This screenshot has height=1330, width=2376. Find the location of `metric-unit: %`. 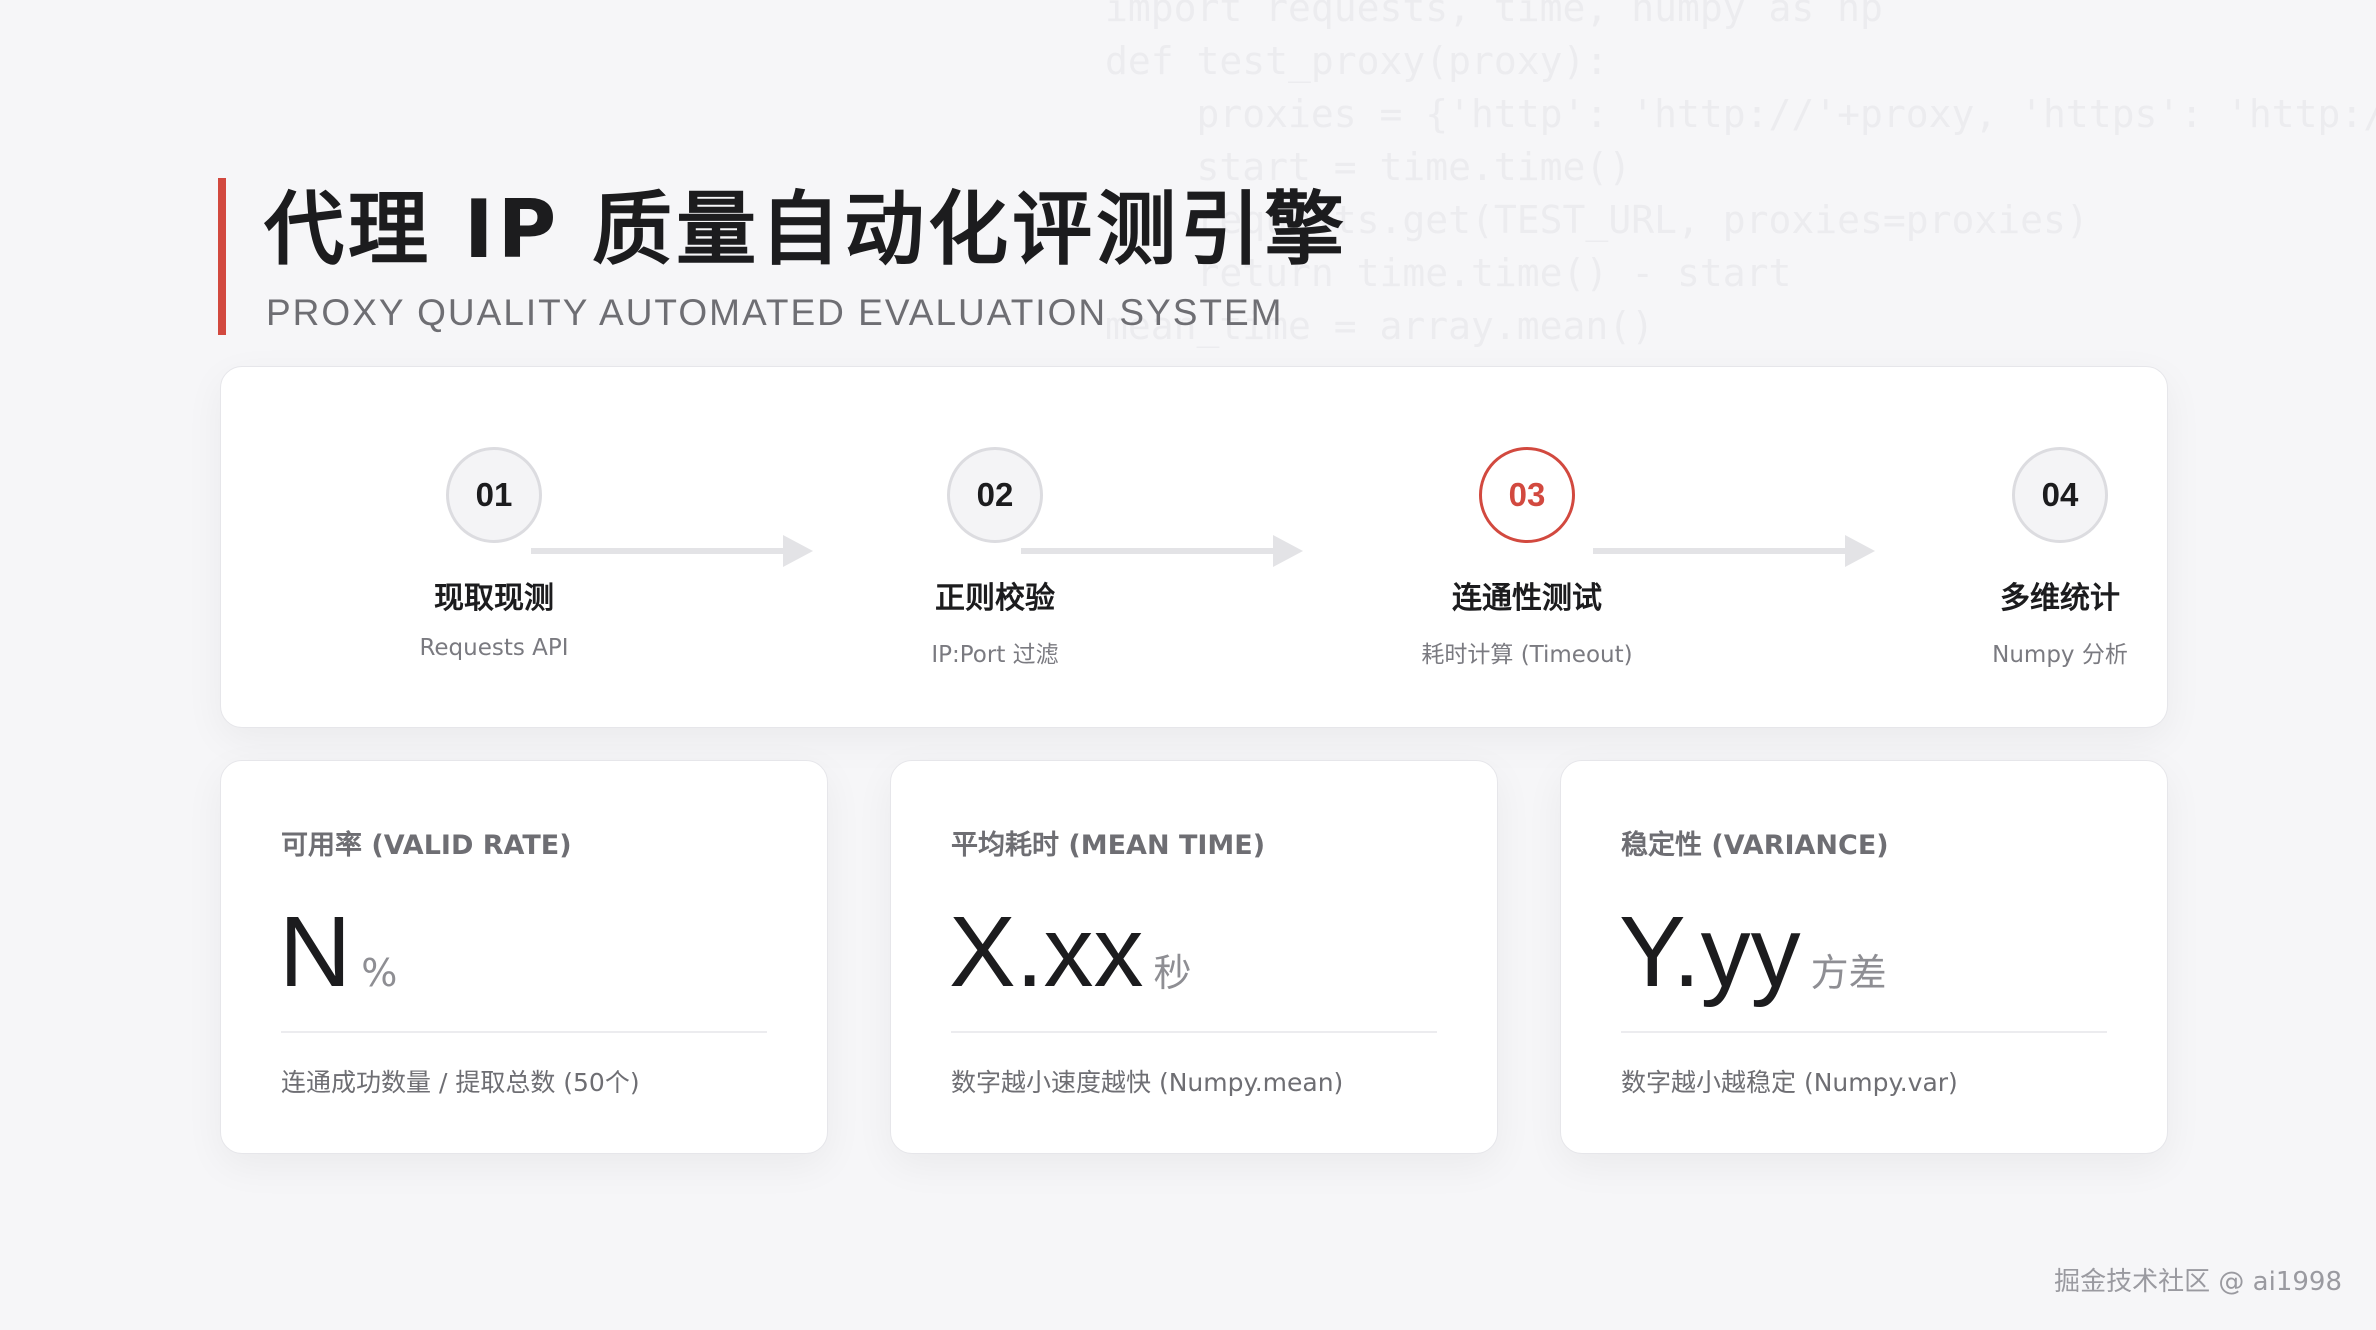

metric-unit: % is located at coordinates (379, 973).